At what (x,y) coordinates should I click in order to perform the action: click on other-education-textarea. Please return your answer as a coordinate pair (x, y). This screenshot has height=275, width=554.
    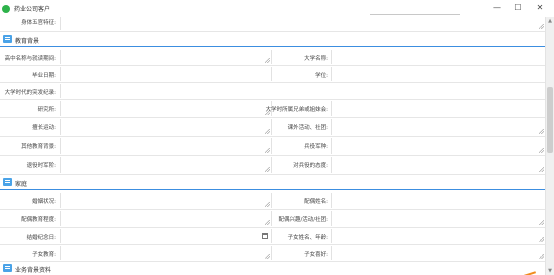
    Looking at the image, I should click on (166, 146).